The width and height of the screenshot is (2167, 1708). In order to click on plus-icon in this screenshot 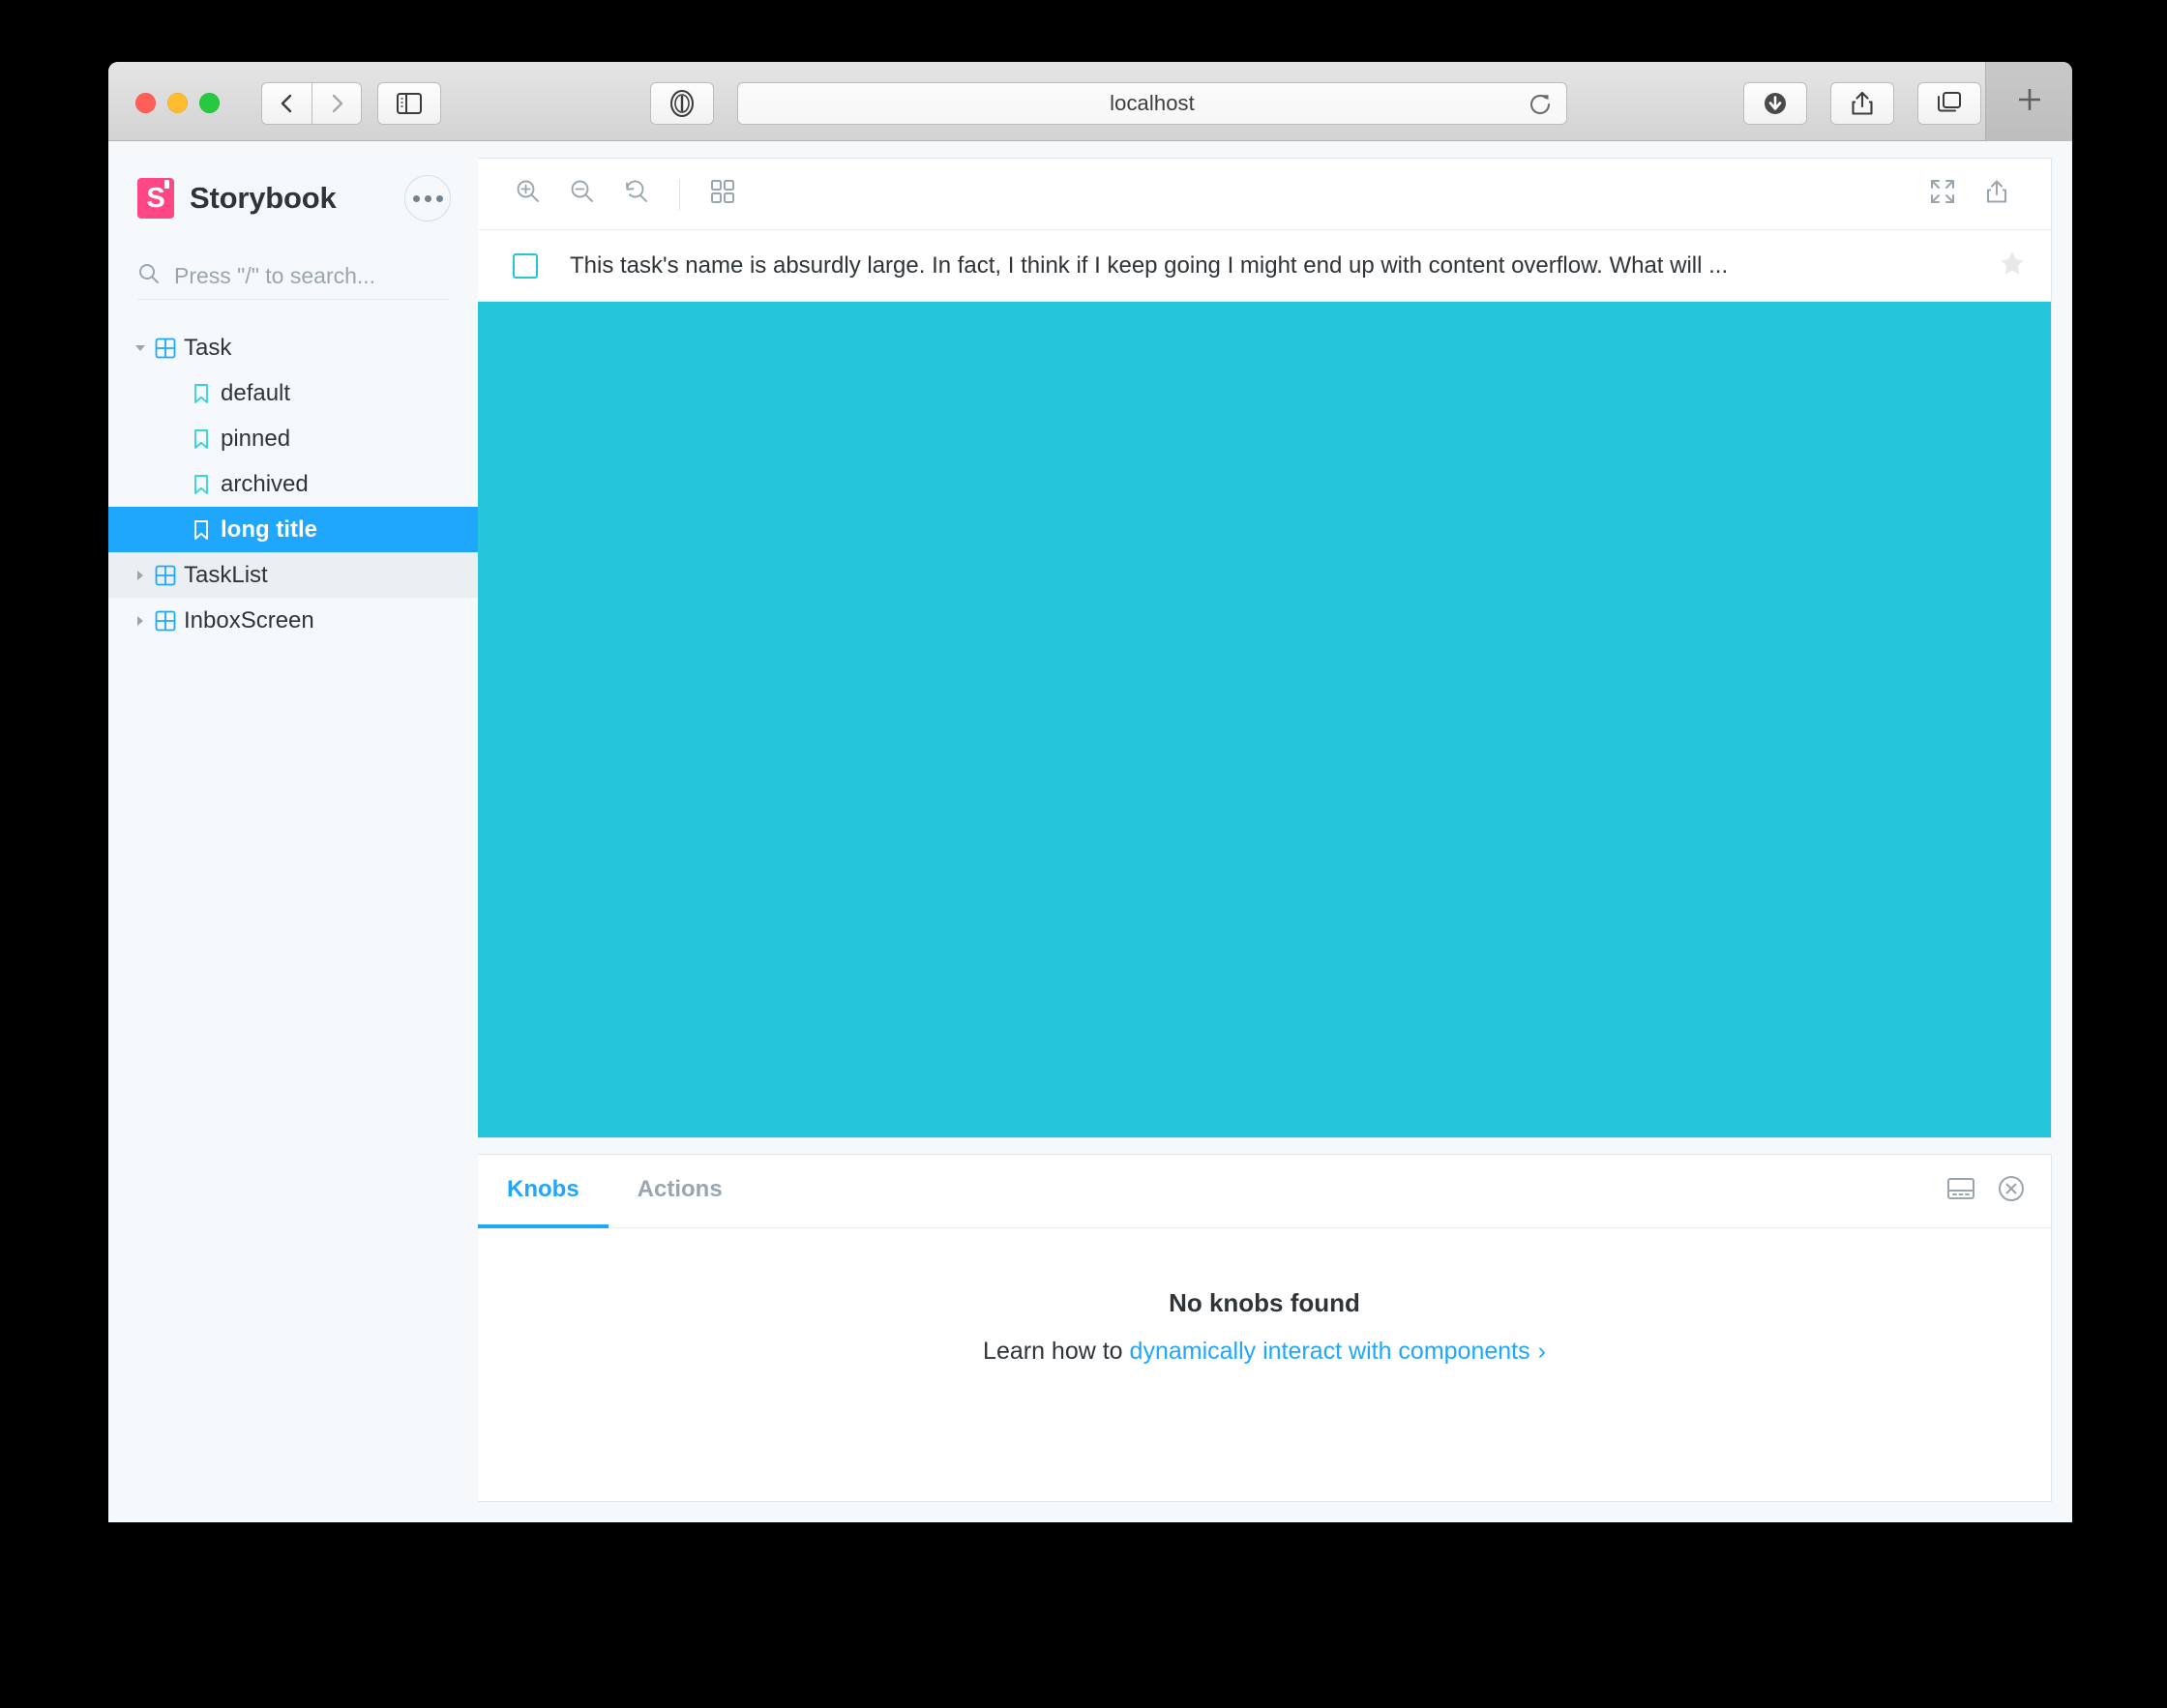, I will do `click(2029, 102)`.